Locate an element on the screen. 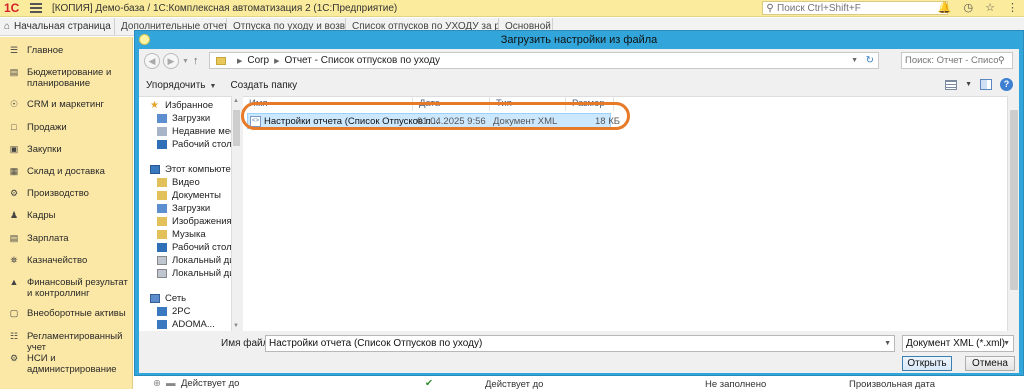 This screenshot has height=389, width=1024. sidebar-item-finance: ▲ Финансовый результат и контроллинг is located at coordinates (66, 288).